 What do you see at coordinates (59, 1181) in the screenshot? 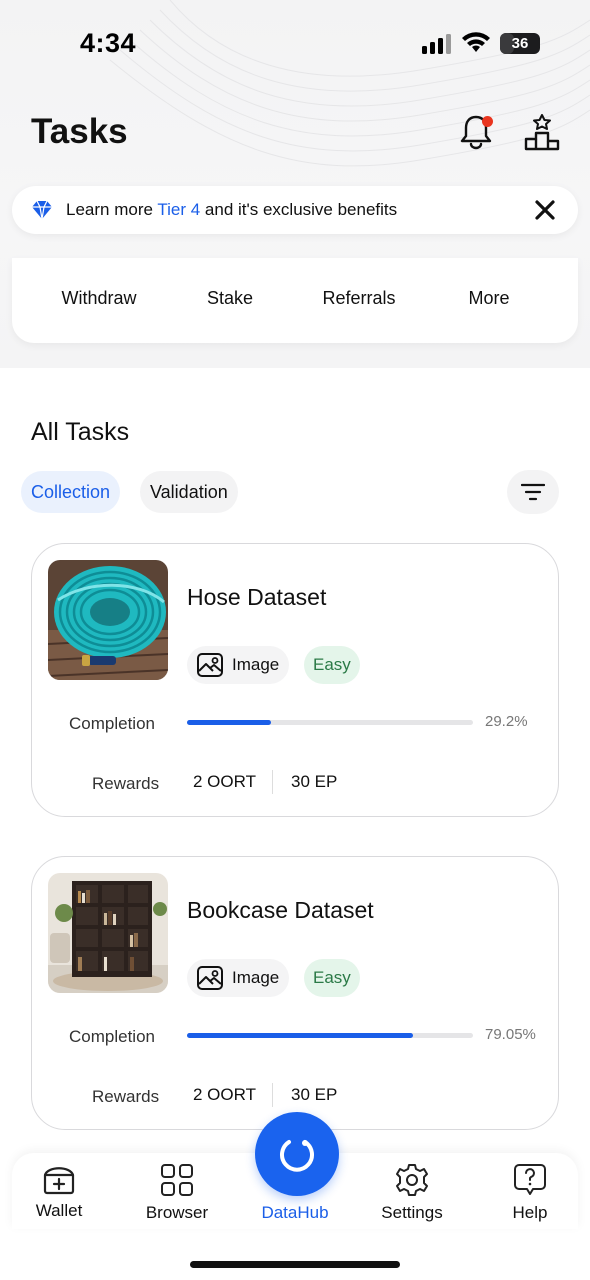
I see `wallet-icon` at bounding box center [59, 1181].